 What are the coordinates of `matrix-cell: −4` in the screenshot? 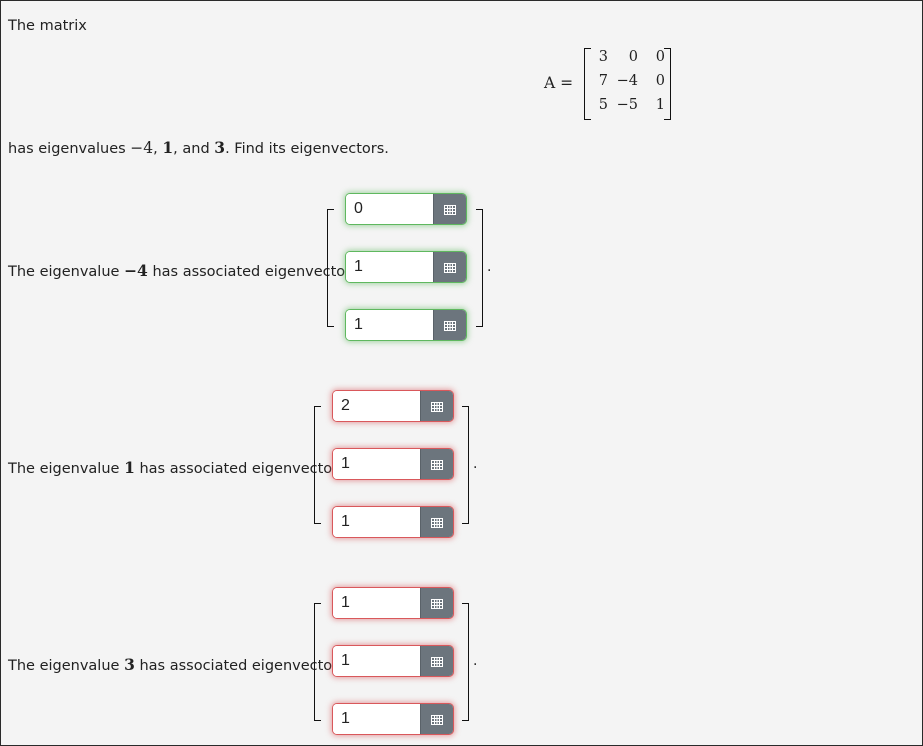 It's located at (627, 81).